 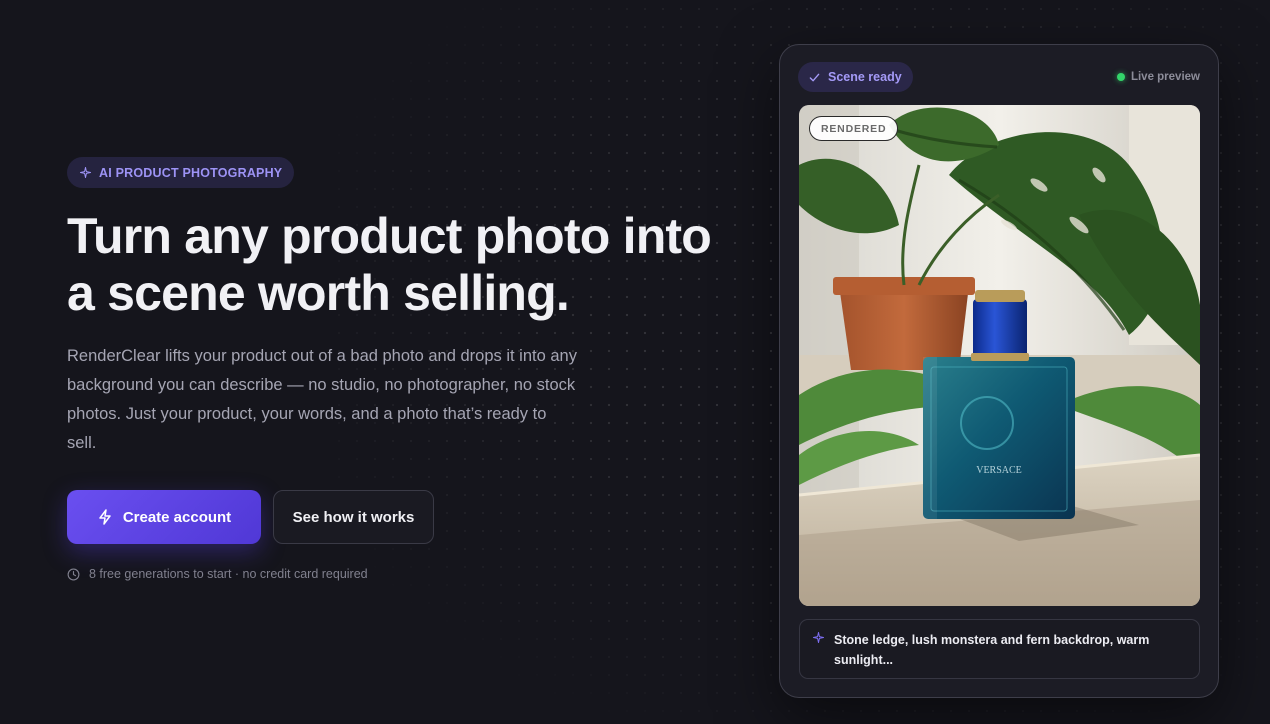 I want to click on checkmark-icon, so click(x=814, y=77).